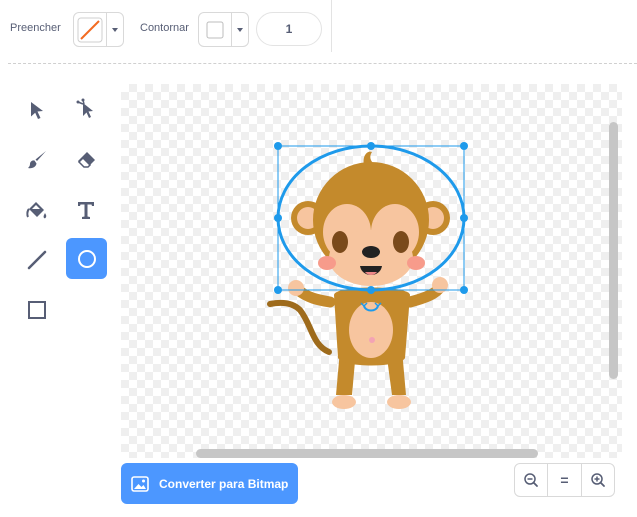  I want to click on zoom-reset-icon: =, so click(564, 480).